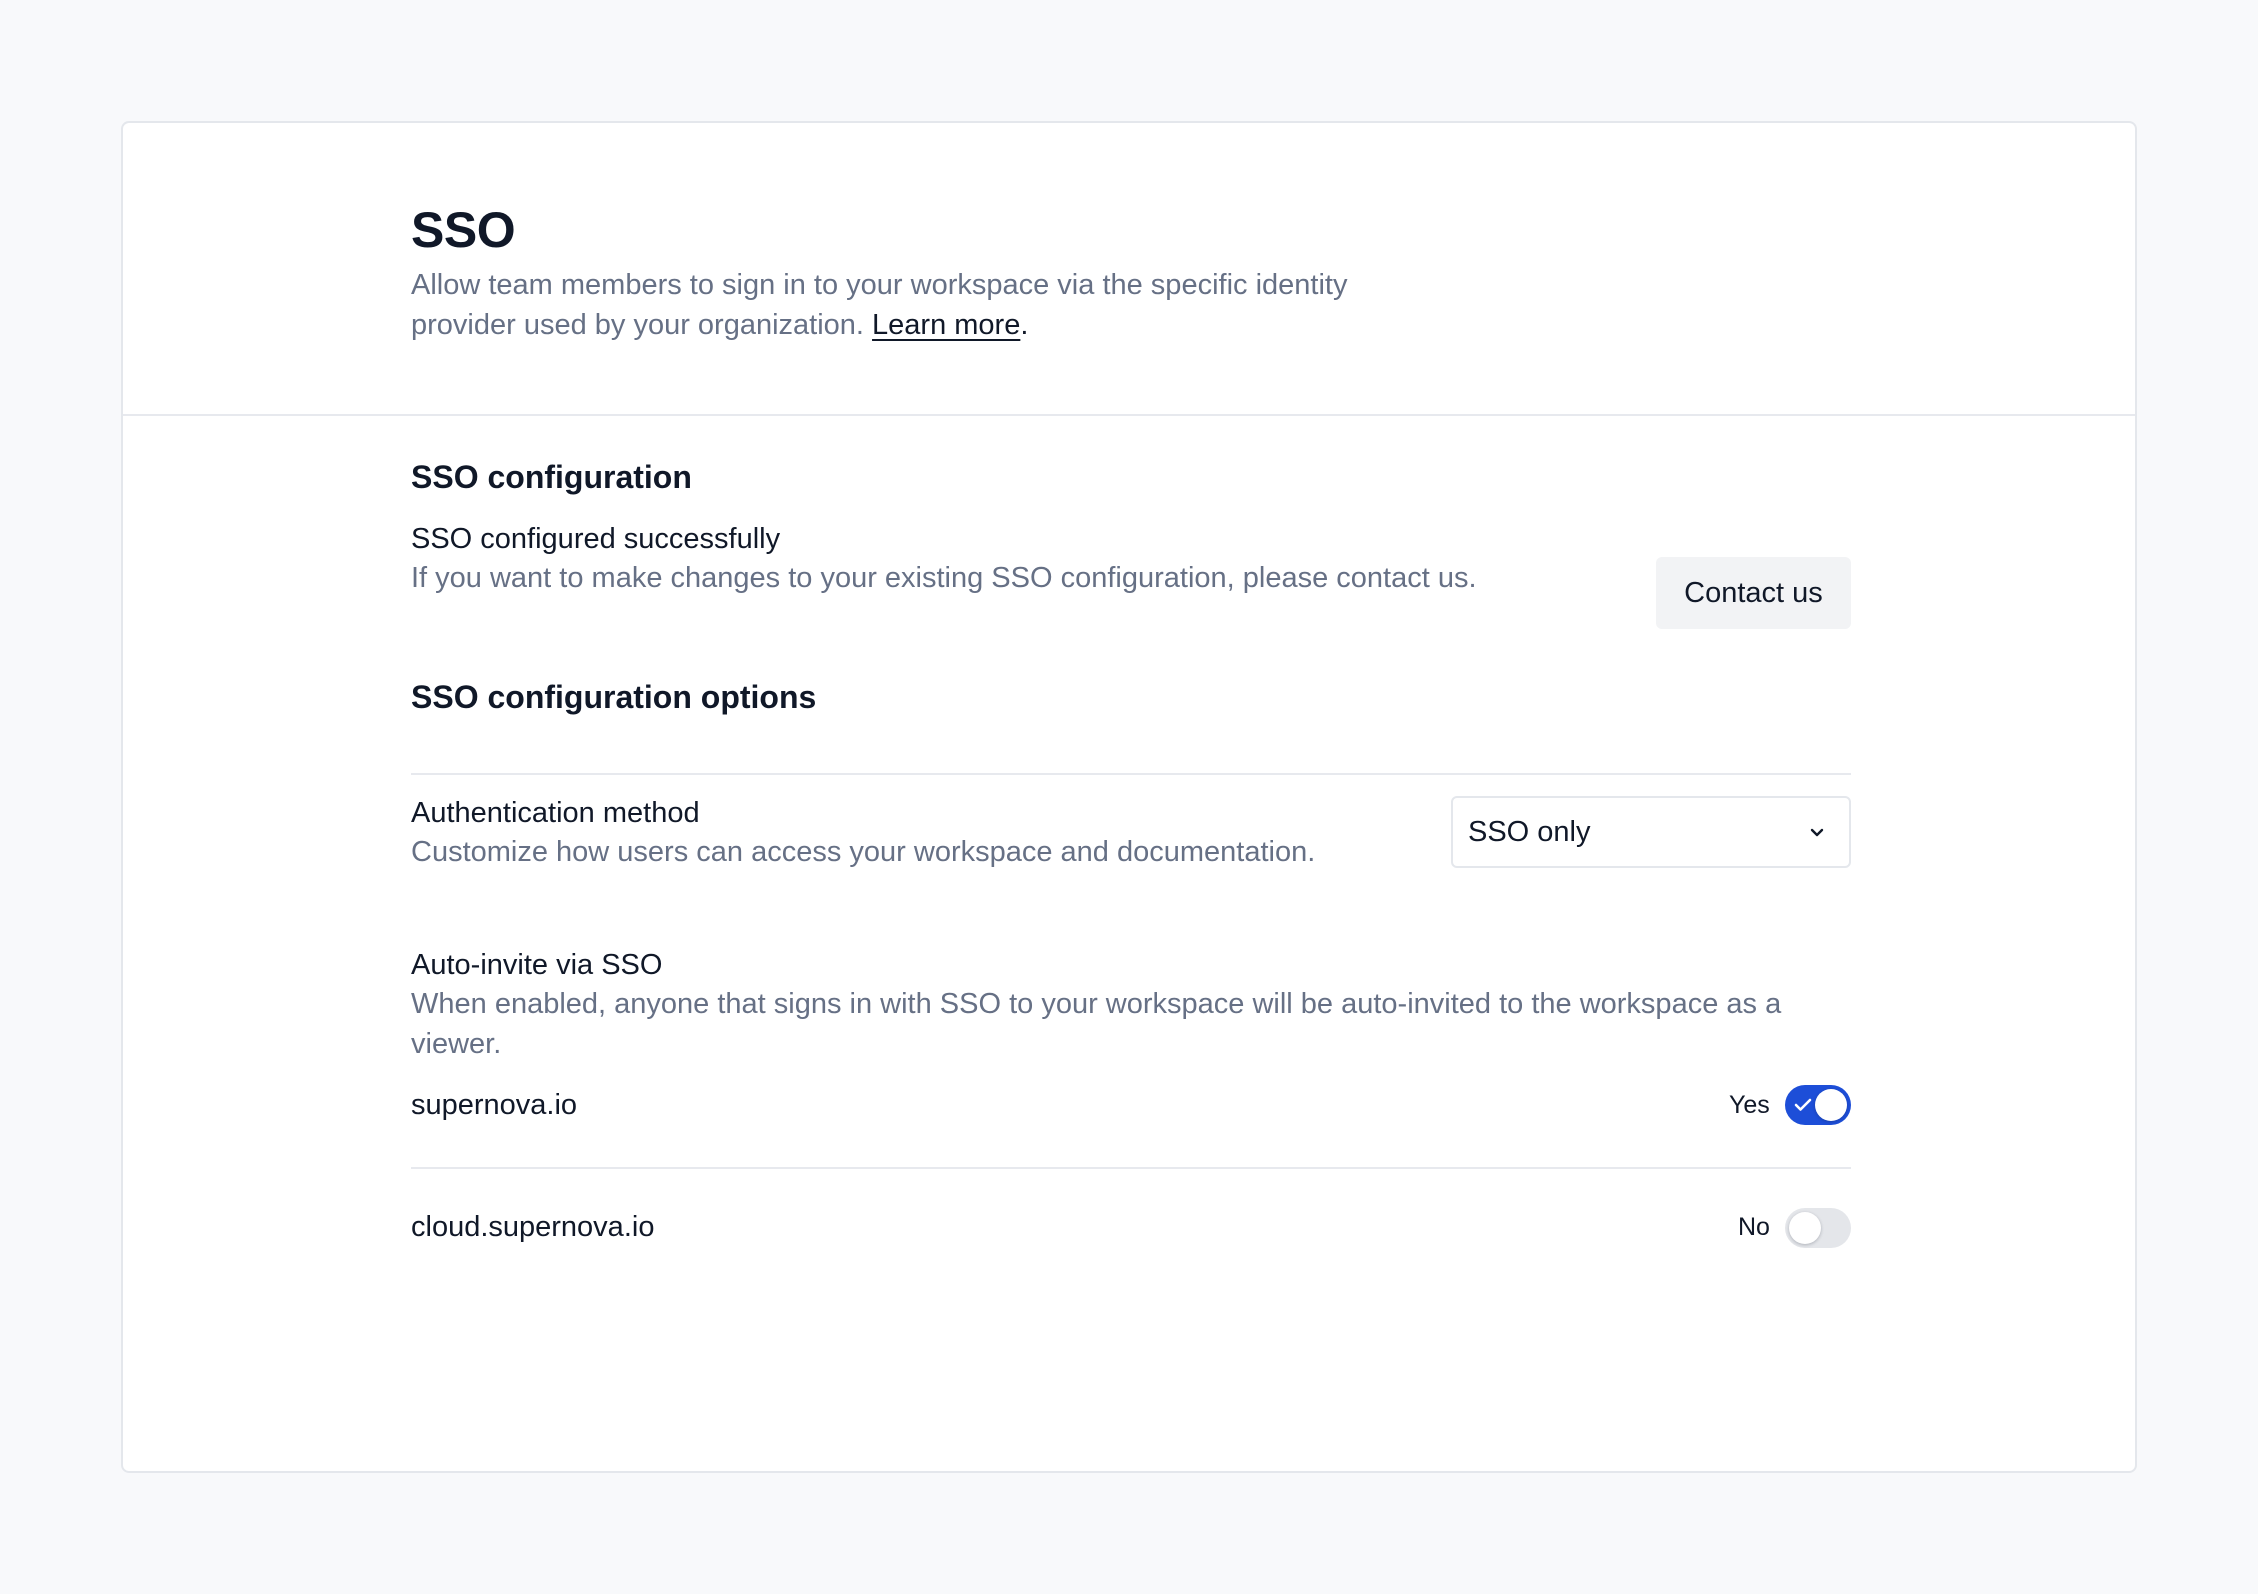 The width and height of the screenshot is (2258, 1594). I want to click on check-icon, so click(1803, 1104).